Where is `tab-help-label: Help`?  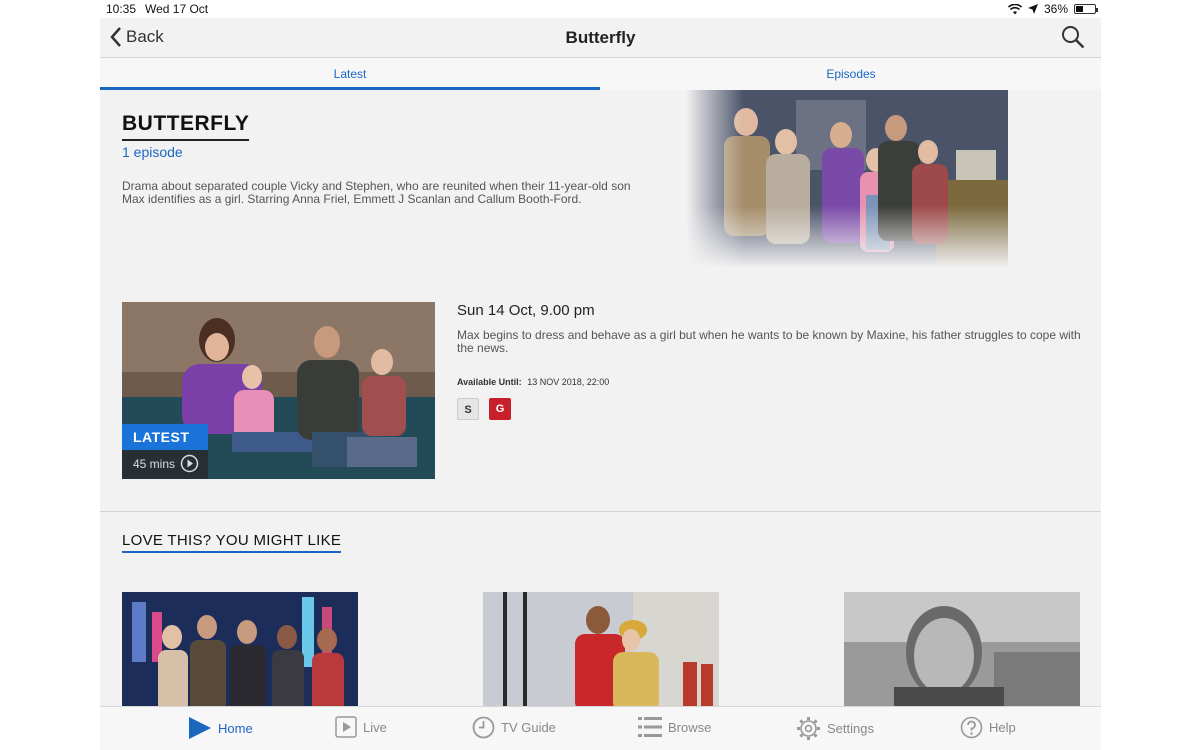
tab-help-label: Help is located at coordinates (1002, 727).